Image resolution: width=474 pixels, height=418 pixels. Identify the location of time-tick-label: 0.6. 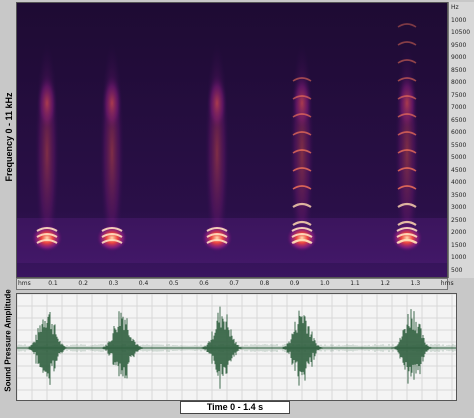
(204, 283).